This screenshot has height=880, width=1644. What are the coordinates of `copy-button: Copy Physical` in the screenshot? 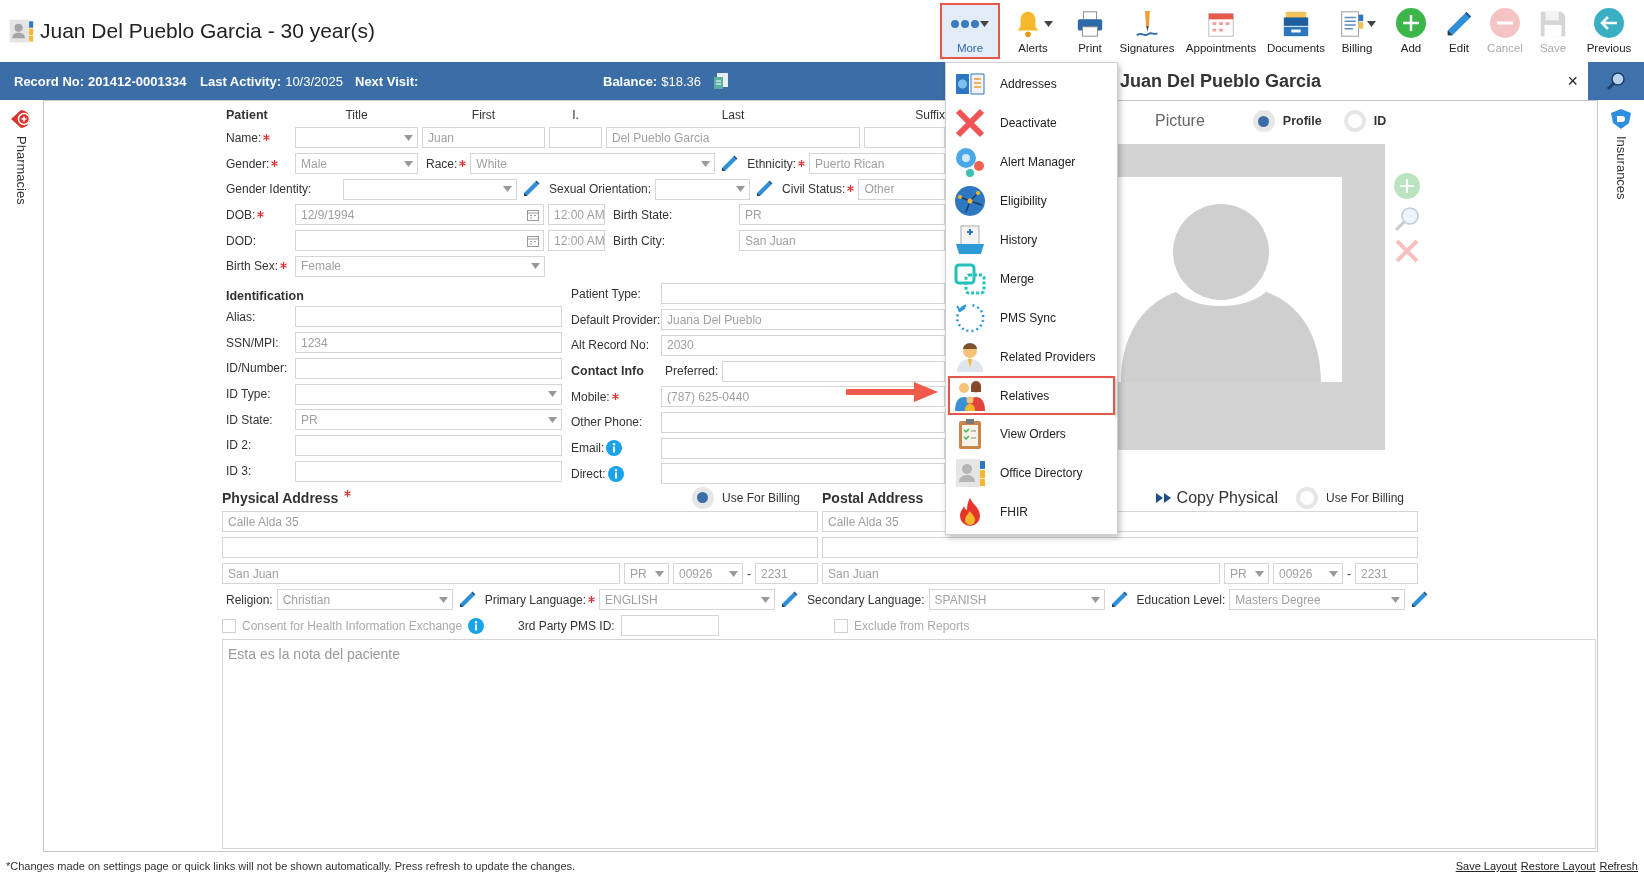 It's located at (1216, 497).